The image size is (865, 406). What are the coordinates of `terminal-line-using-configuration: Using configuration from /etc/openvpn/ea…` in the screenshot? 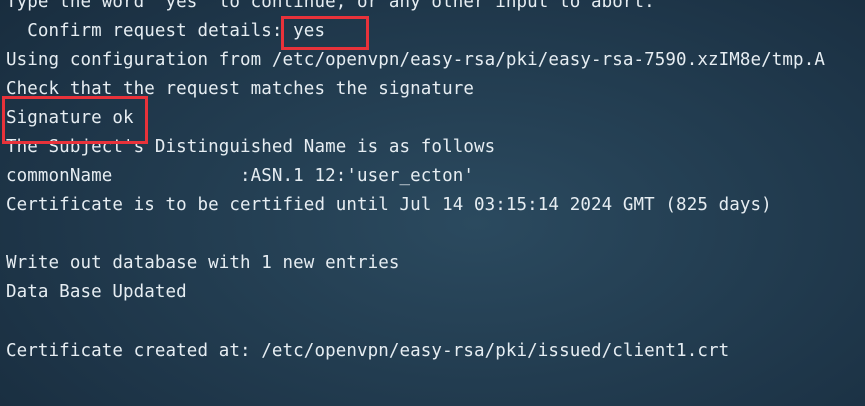 It's located at (415, 60).